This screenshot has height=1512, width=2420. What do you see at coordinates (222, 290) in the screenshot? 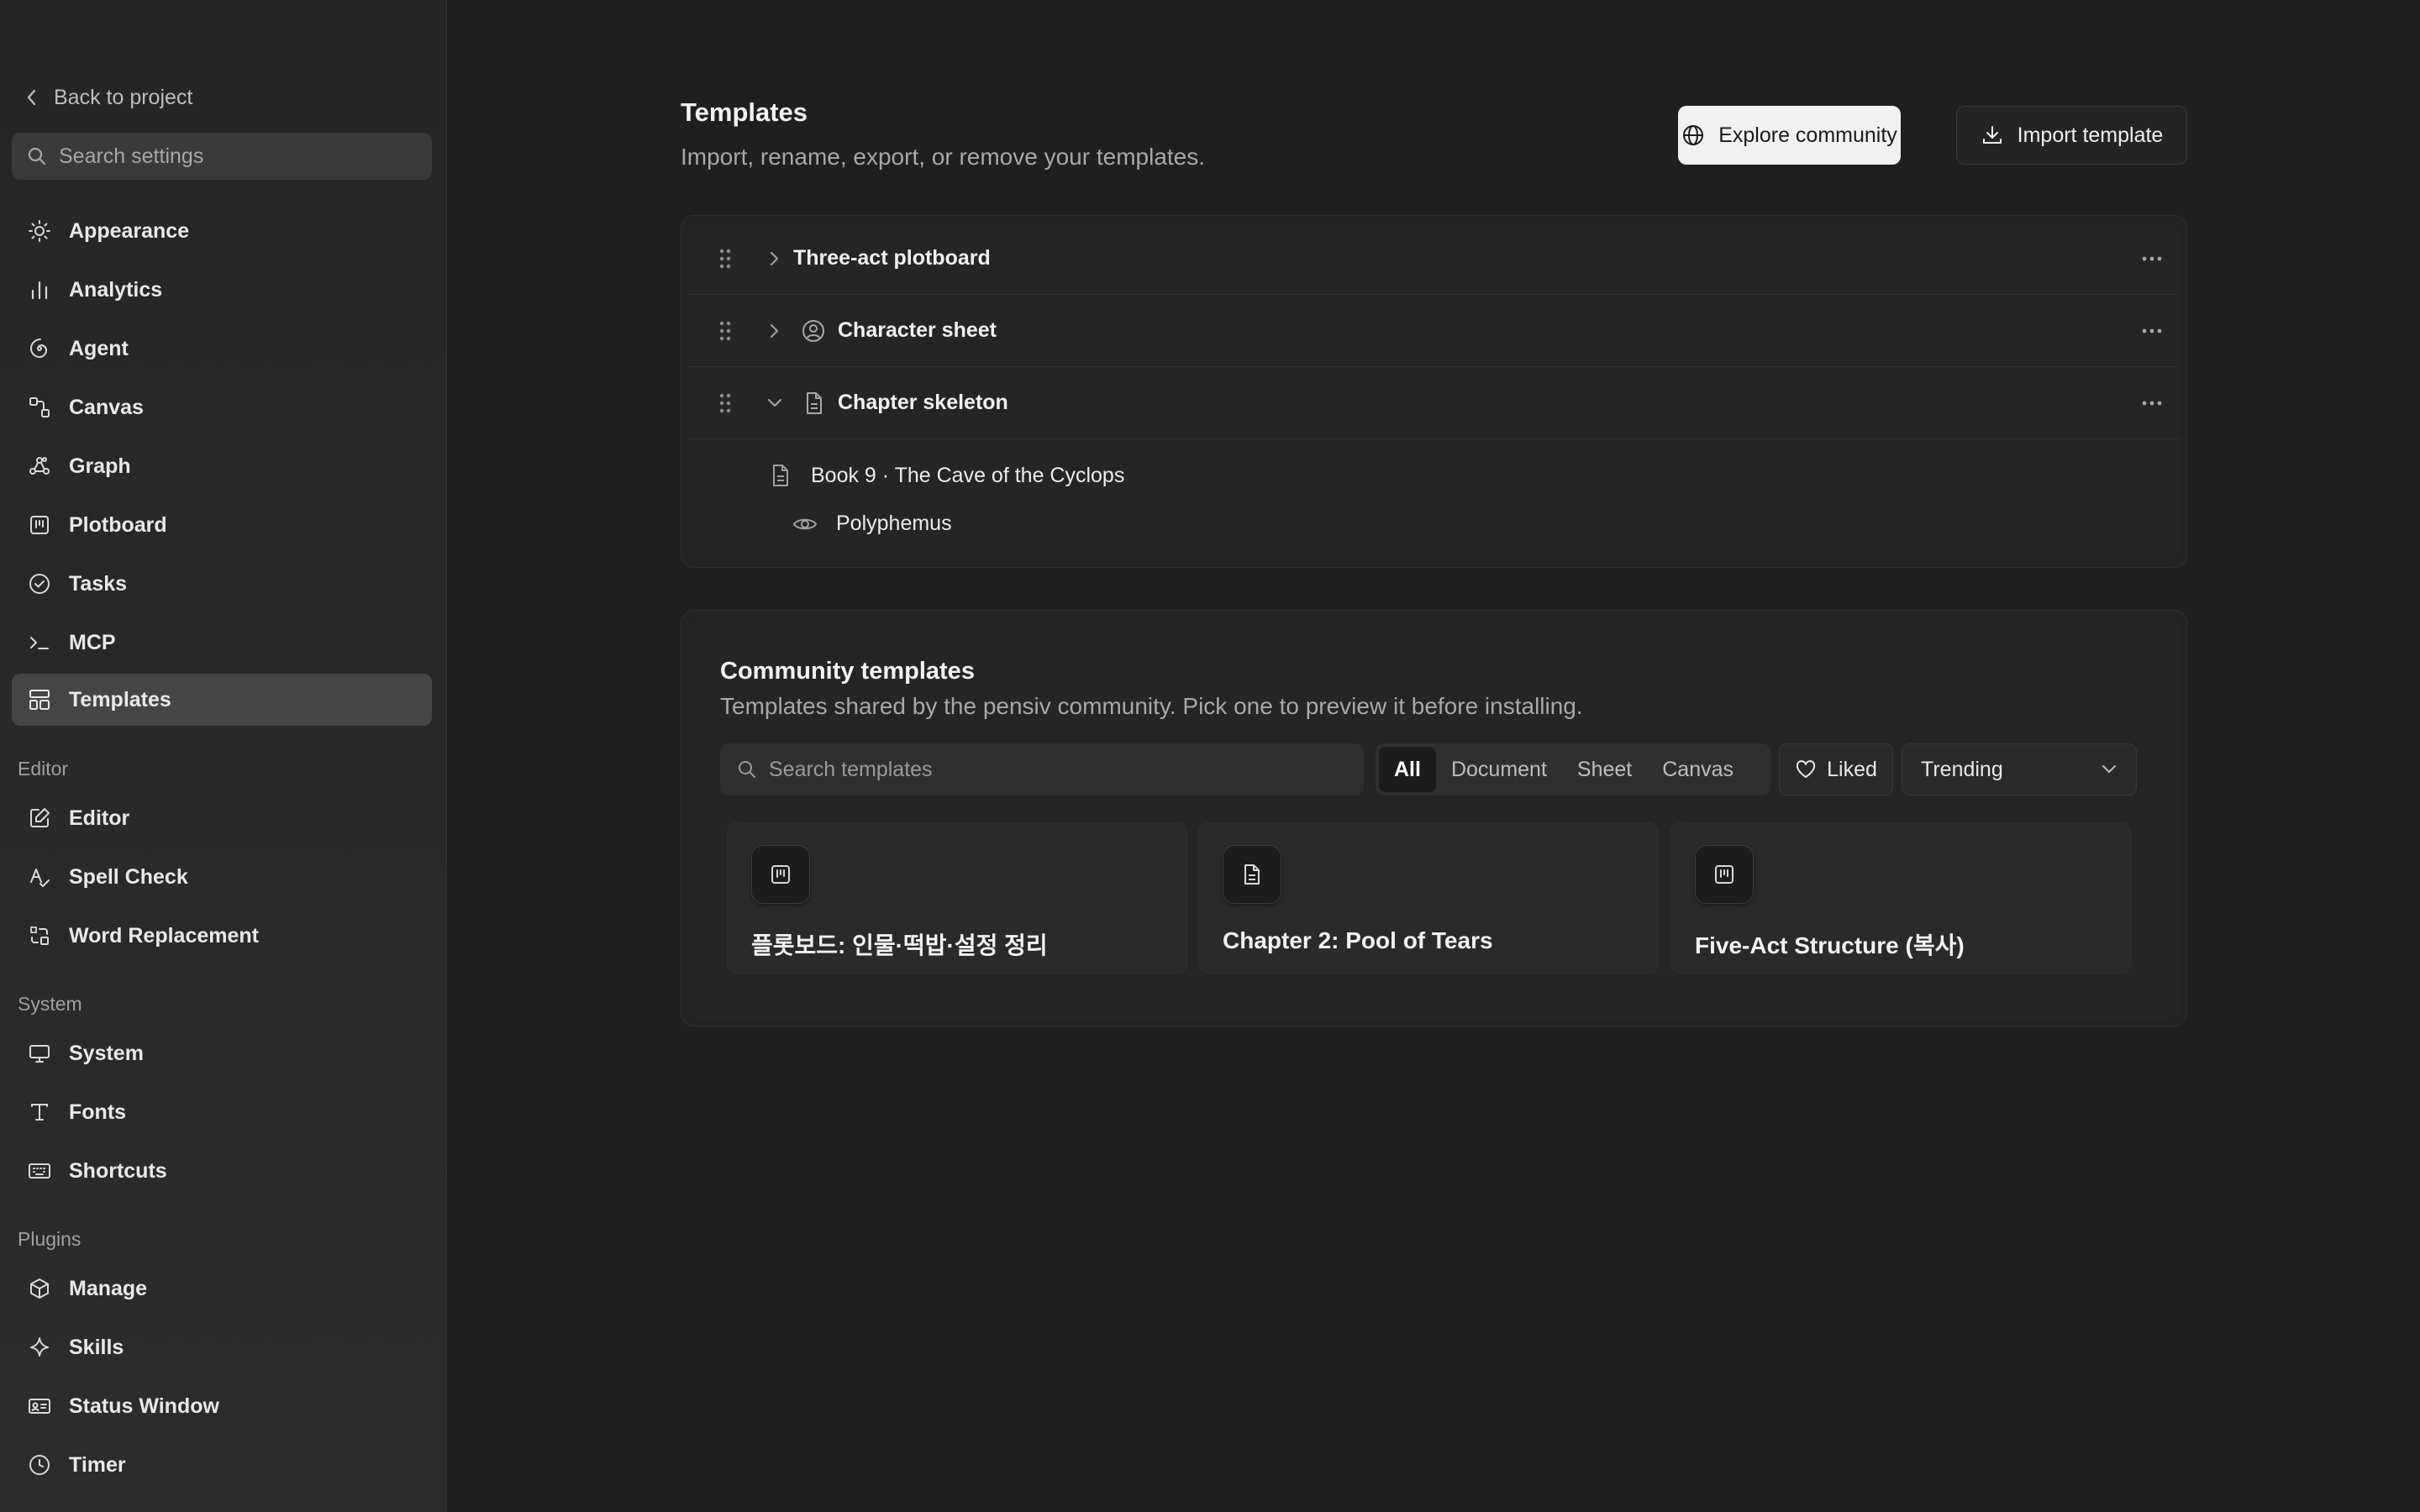
I see `sidebar-item-analytics: Analytics` at bounding box center [222, 290].